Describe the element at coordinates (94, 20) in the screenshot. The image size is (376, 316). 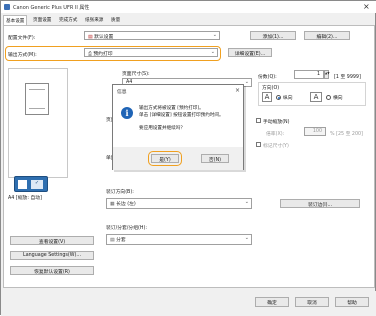
I see `tab-paper-source: 纸张来源` at that location.